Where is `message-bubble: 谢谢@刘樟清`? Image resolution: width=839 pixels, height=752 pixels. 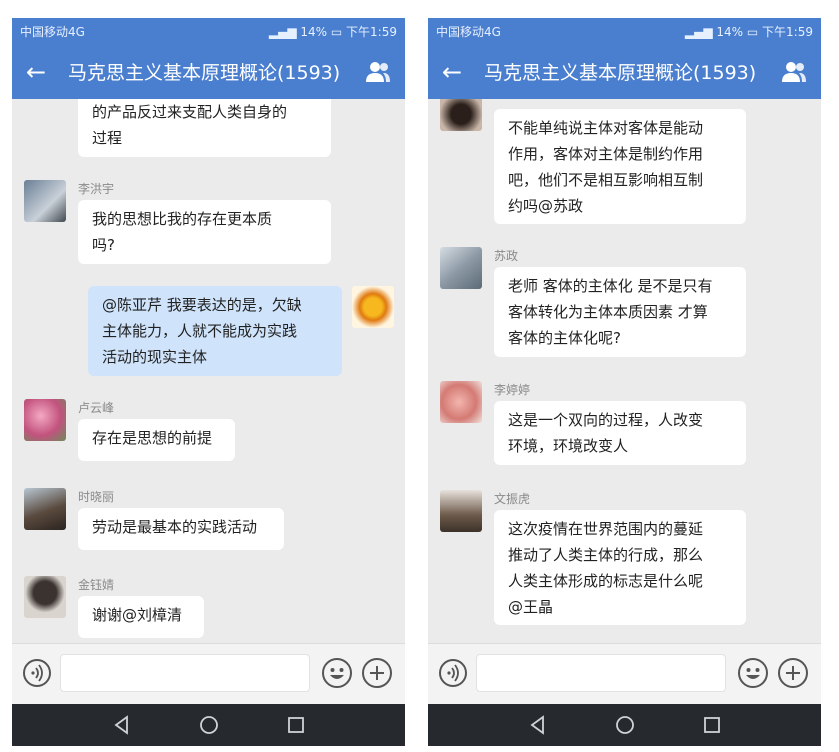 message-bubble: 谢谢@刘樟清 is located at coordinates (141, 617).